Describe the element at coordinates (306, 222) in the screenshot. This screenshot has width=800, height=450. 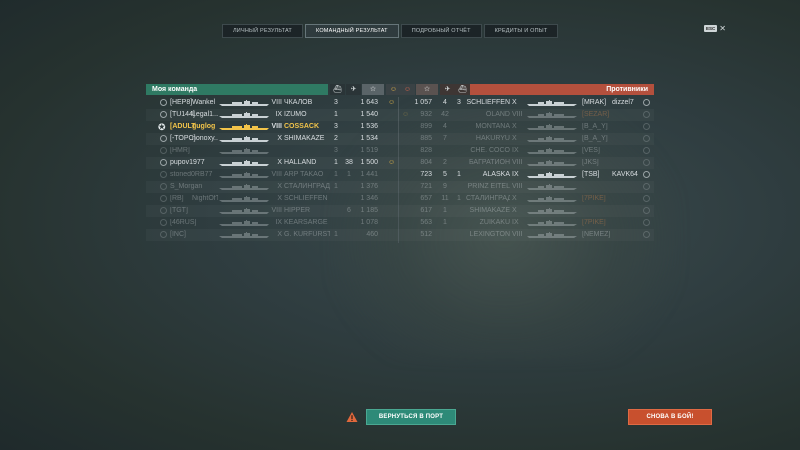
I see `ship-name: KEARSARGE` at that location.